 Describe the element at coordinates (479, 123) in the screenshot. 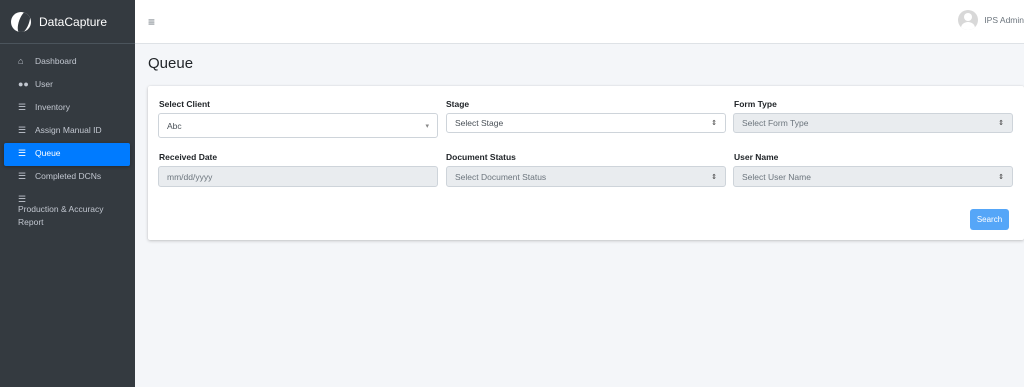

I see `stage-value: Select Stage` at that location.